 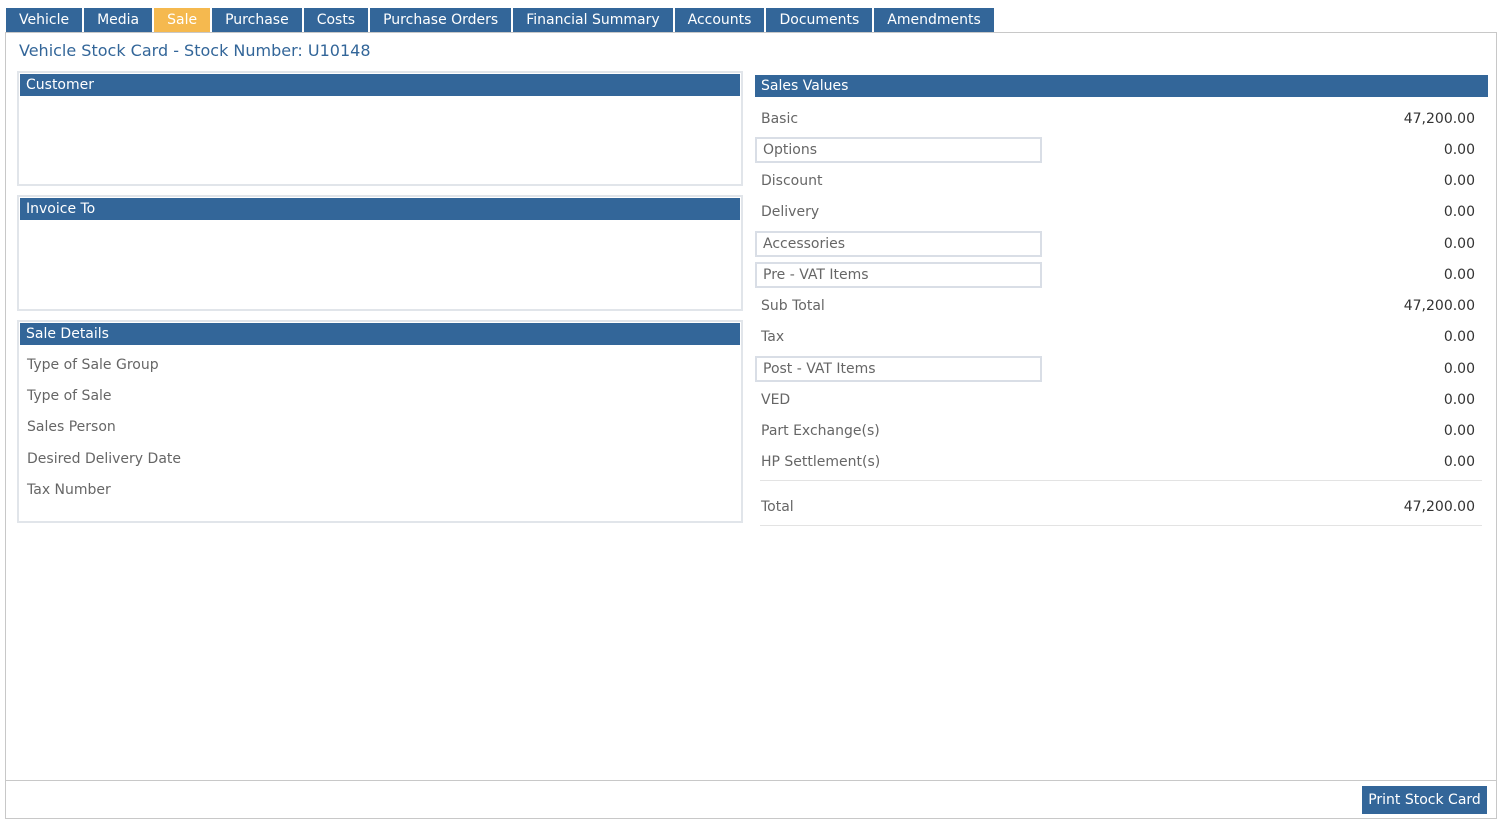 What do you see at coordinates (1115, 119) in the screenshot?
I see `sales-value-row-basic: Basic 47,200.00` at bounding box center [1115, 119].